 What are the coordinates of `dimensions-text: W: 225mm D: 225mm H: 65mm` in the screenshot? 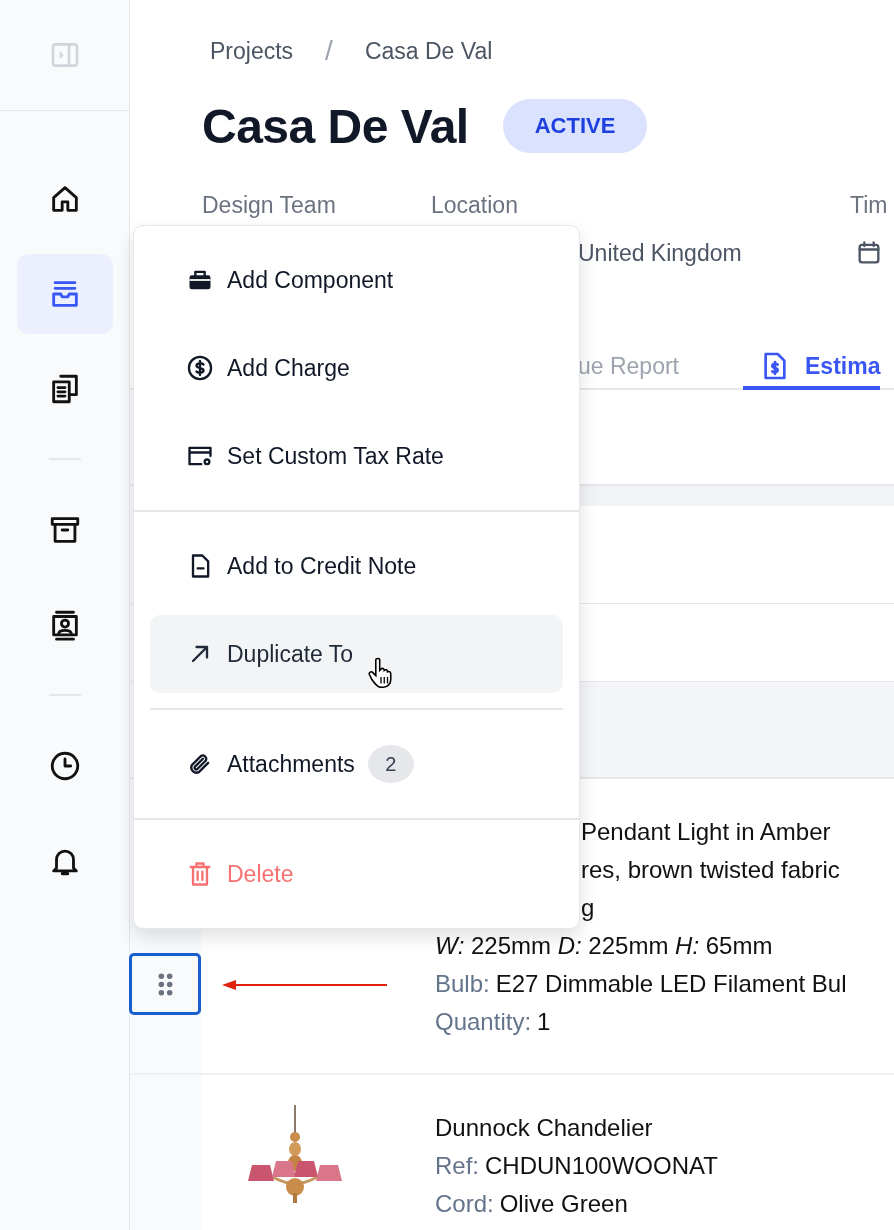 It's located at (604, 946).